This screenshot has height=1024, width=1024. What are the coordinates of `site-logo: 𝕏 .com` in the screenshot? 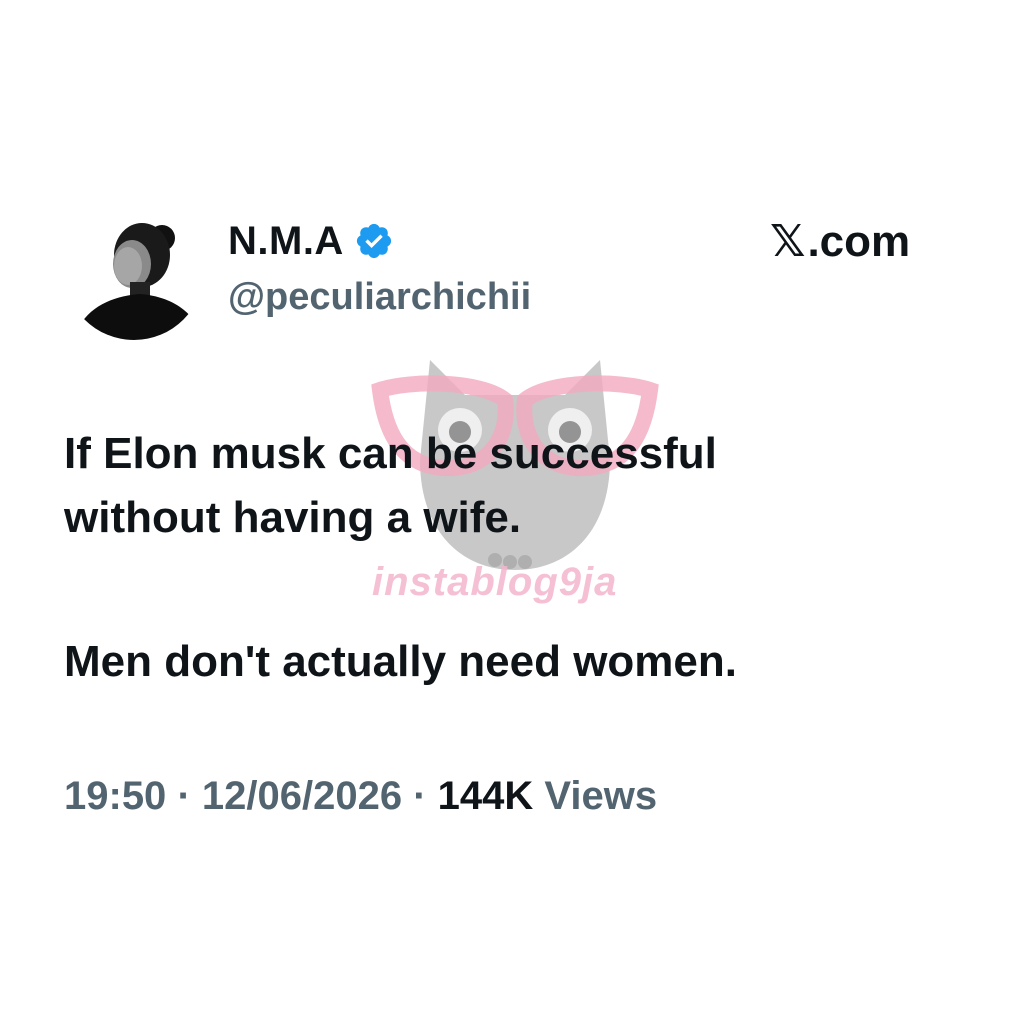 It's located at (840, 241).